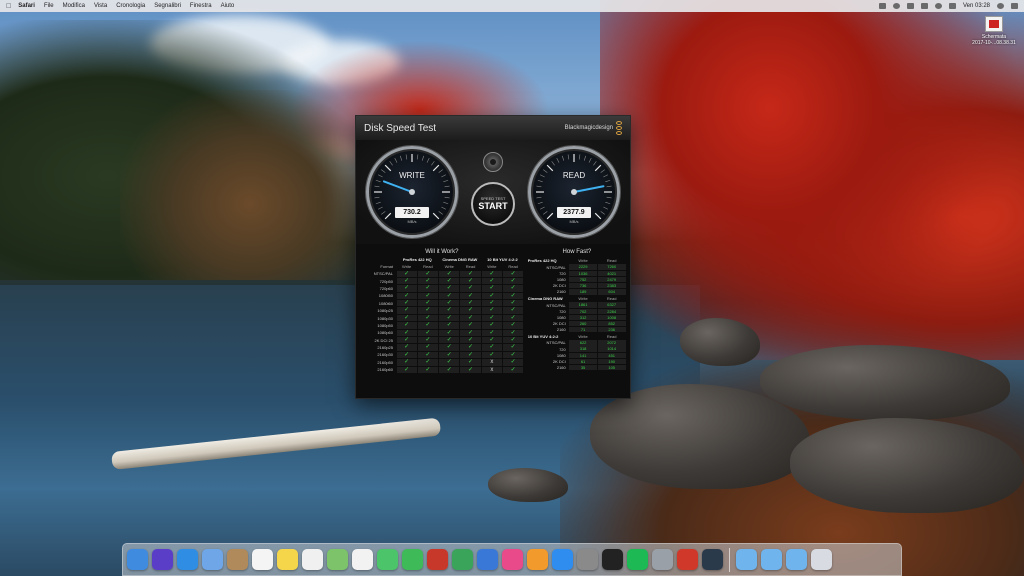 The image size is (1024, 576). Describe the element at coordinates (362, 559) in the screenshot. I see `photos-icon` at that location.